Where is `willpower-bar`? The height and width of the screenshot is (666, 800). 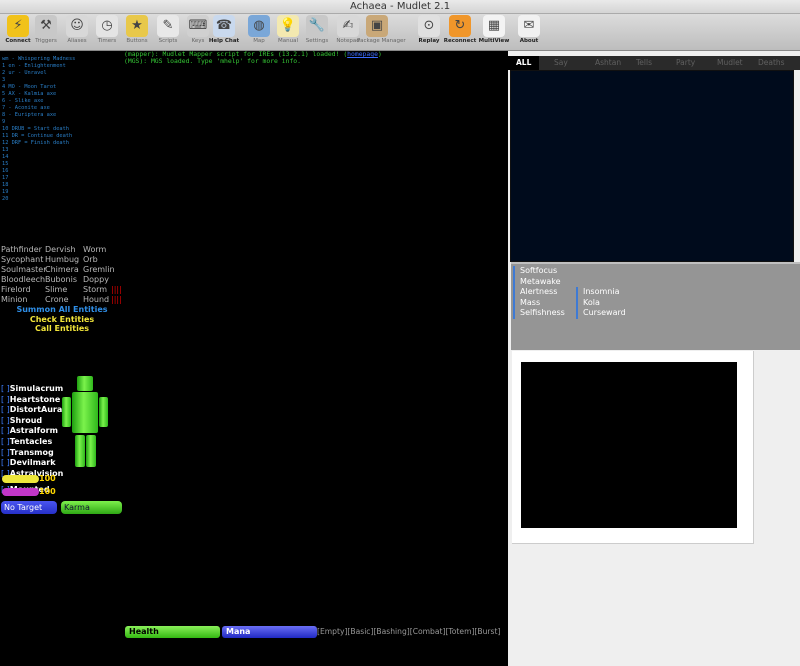
willpower-bar is located at coordinates (20, 492).